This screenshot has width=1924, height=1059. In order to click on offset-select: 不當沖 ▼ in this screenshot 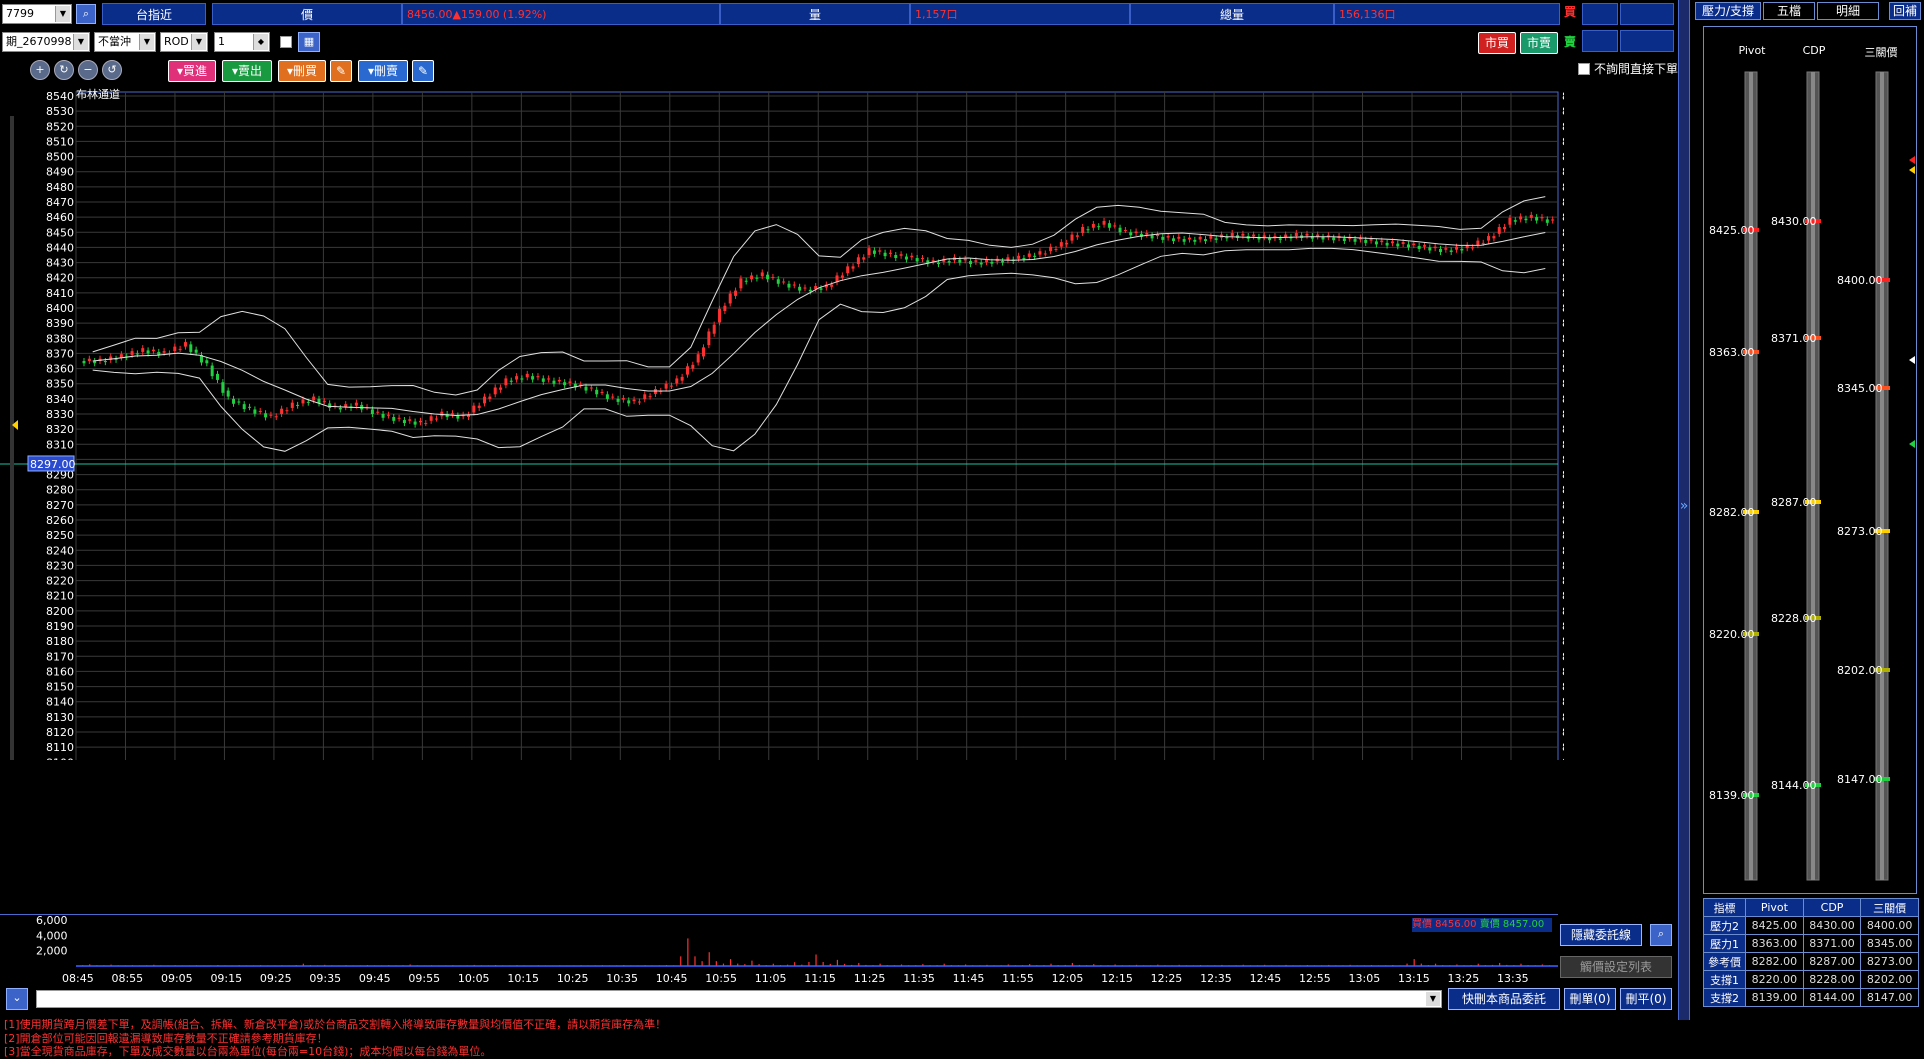, I will do `click(125, 42)`.